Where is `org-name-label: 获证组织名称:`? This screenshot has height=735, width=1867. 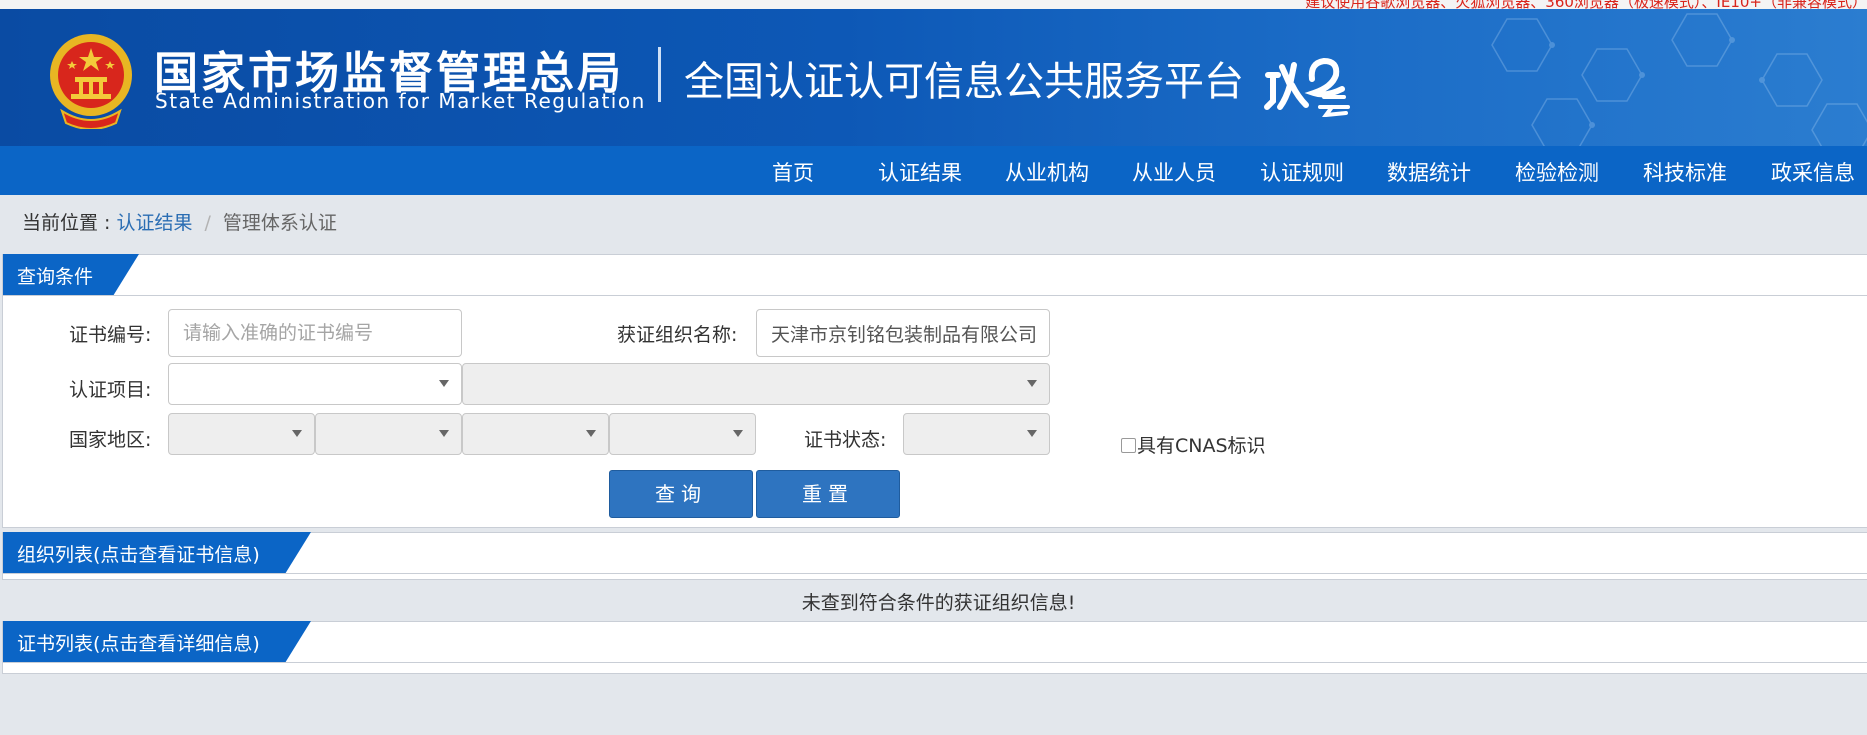 org-name-label: 获证组织名称: is located at coordinates (677, 335).